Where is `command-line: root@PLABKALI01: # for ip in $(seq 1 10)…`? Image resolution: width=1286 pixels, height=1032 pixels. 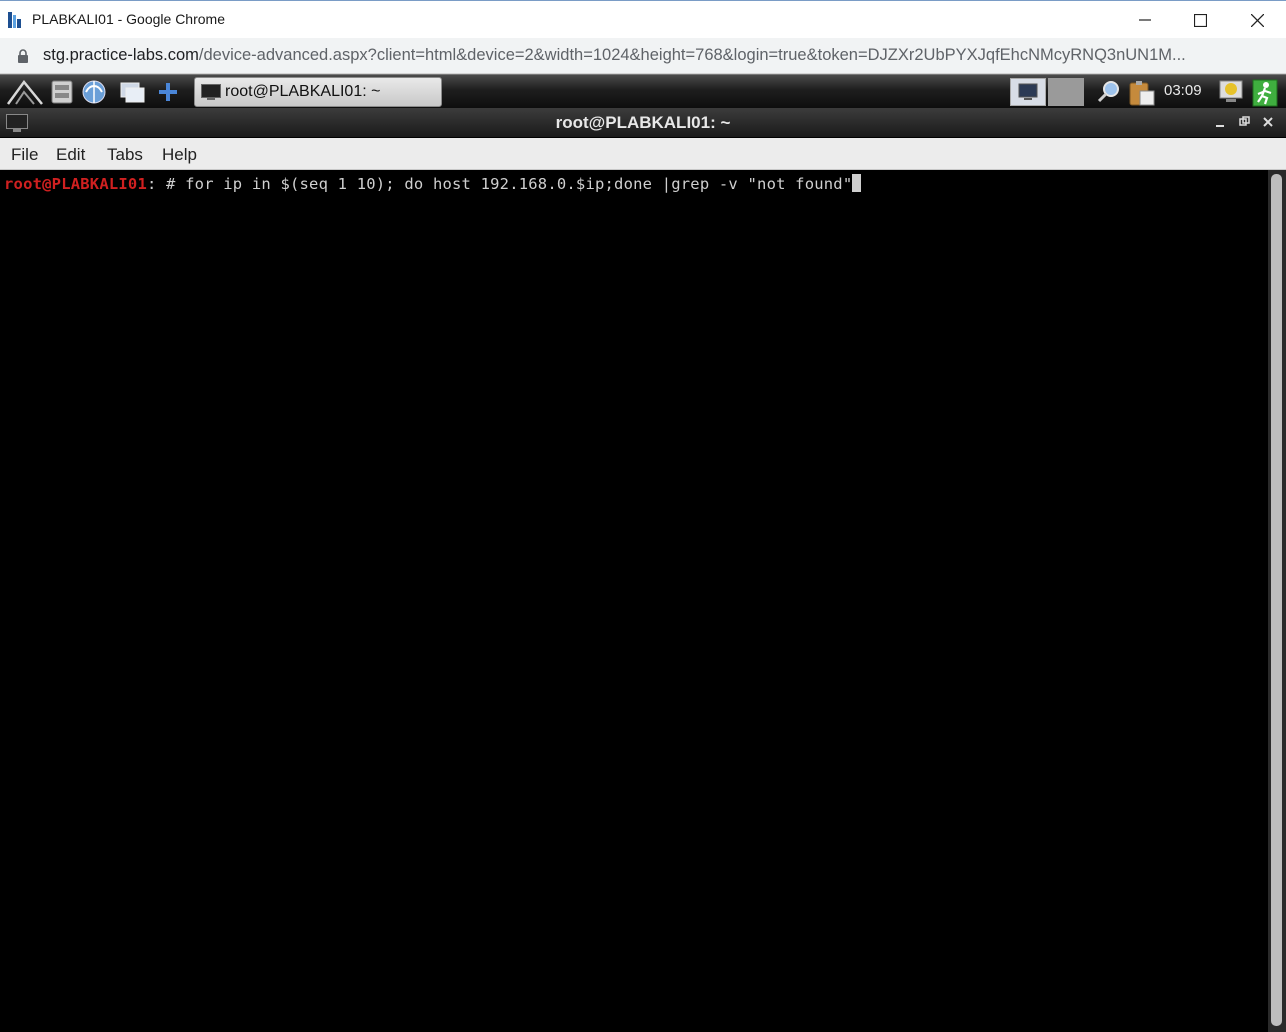
command-line: root@PLABKALI01: # for ip in $(seq 1 10)… is located at coordinates (433, 183).